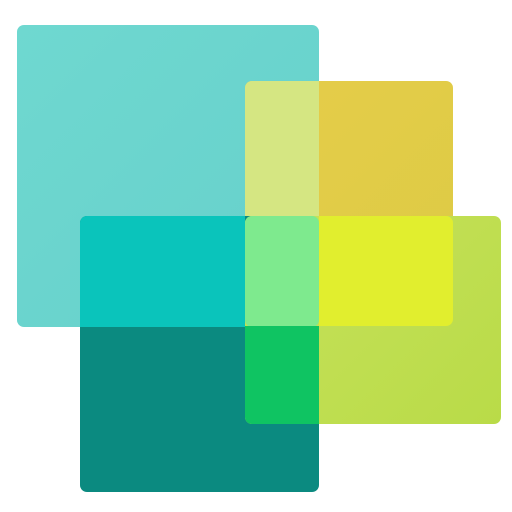 This screenshot has width=512, height=512. I want to click on green-overlap, so click(282, 375).